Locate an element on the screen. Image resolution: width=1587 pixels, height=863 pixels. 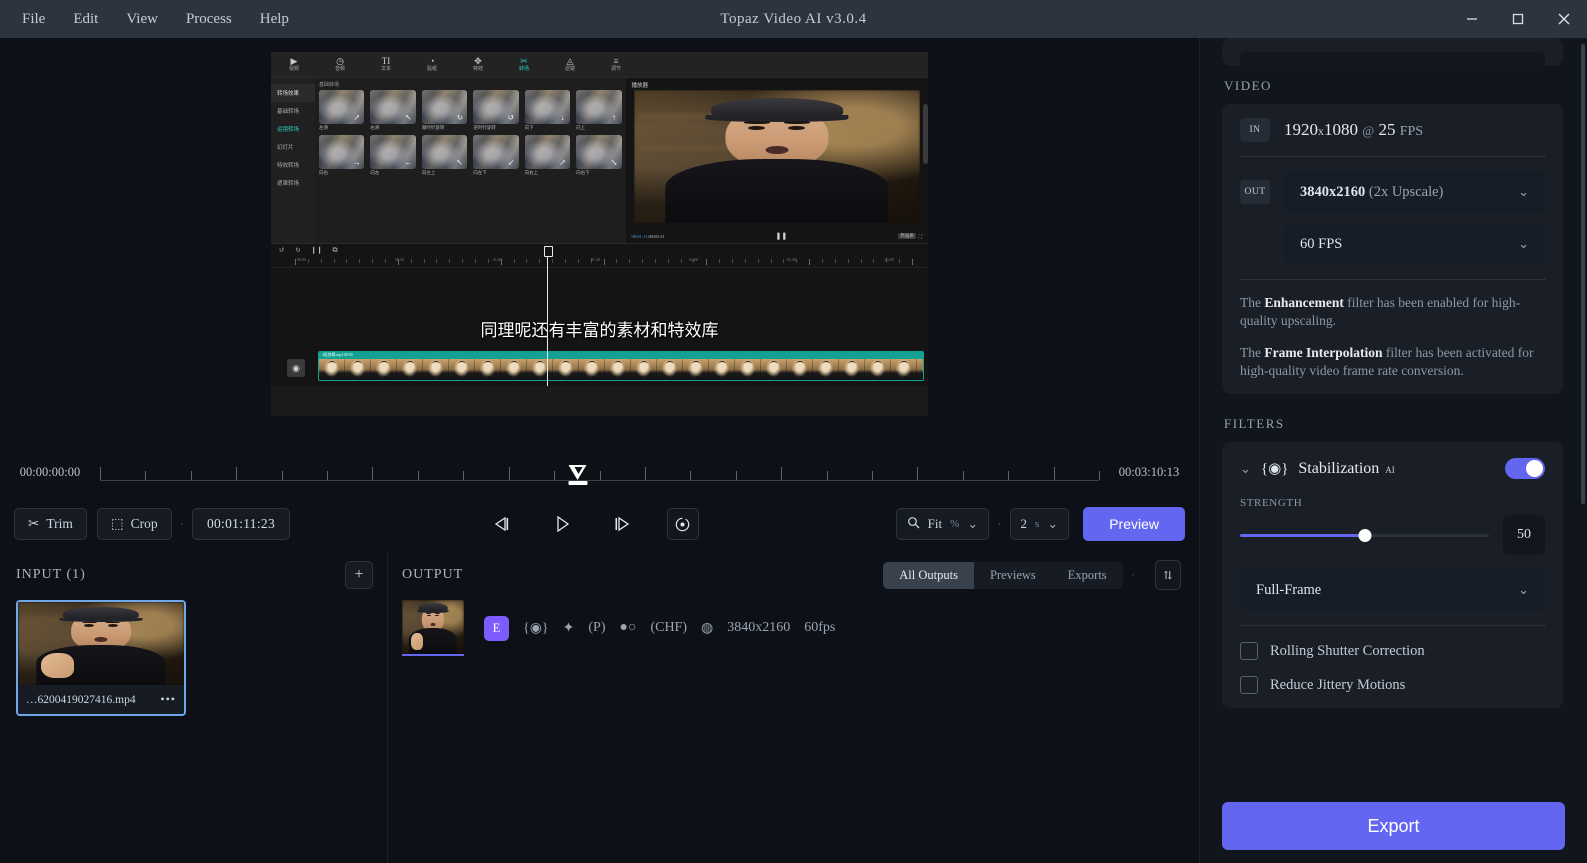
nested-grid-cell: ↻ 顺时针旋转 is located at coordinates (444, 110).